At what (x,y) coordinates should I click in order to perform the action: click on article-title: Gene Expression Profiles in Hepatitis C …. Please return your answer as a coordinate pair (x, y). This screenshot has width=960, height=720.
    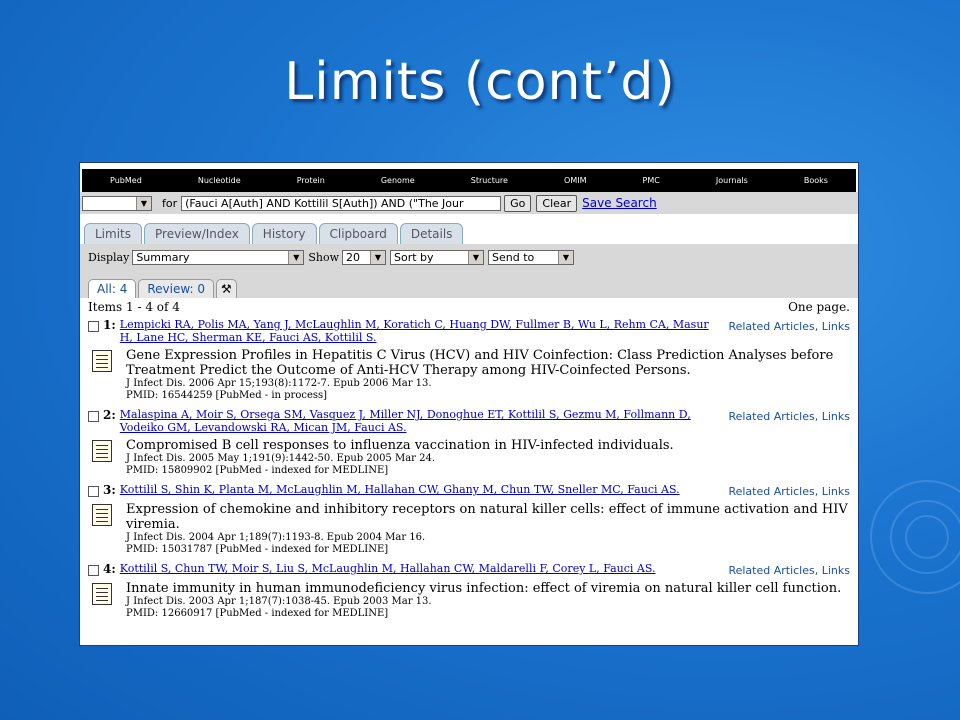
    Looking at the image, I should click on (480, 363).